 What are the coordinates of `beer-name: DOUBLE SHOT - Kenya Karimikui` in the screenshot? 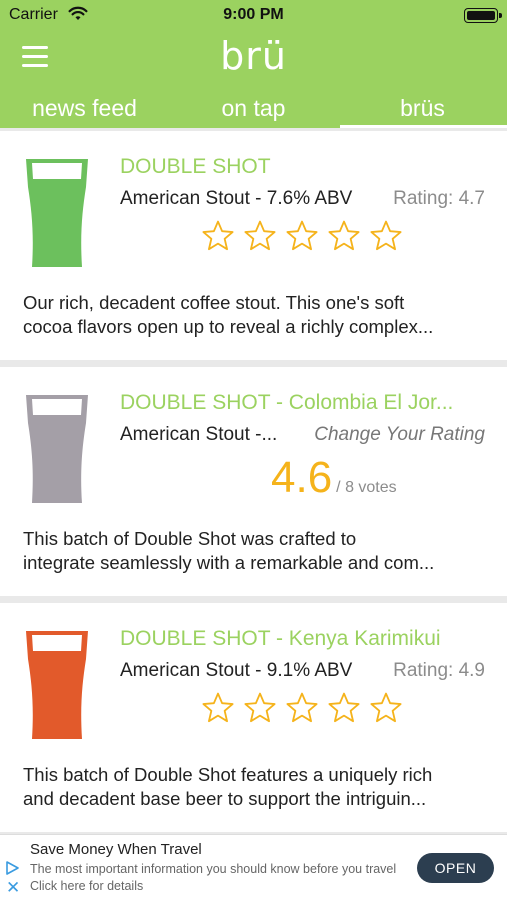 It's located at (280, 638).